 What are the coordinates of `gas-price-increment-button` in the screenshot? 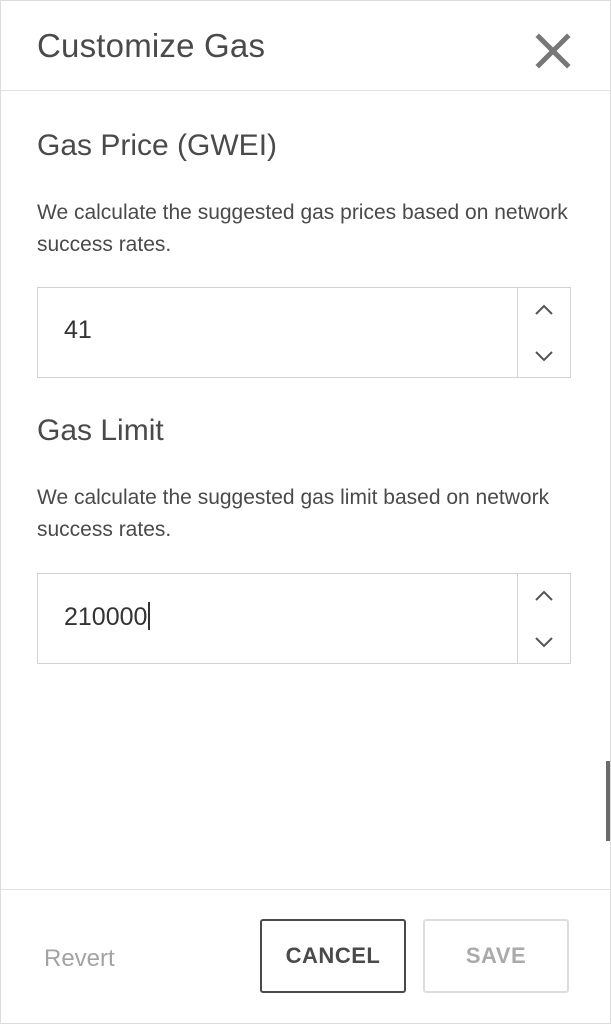 It's located at (544, 310).